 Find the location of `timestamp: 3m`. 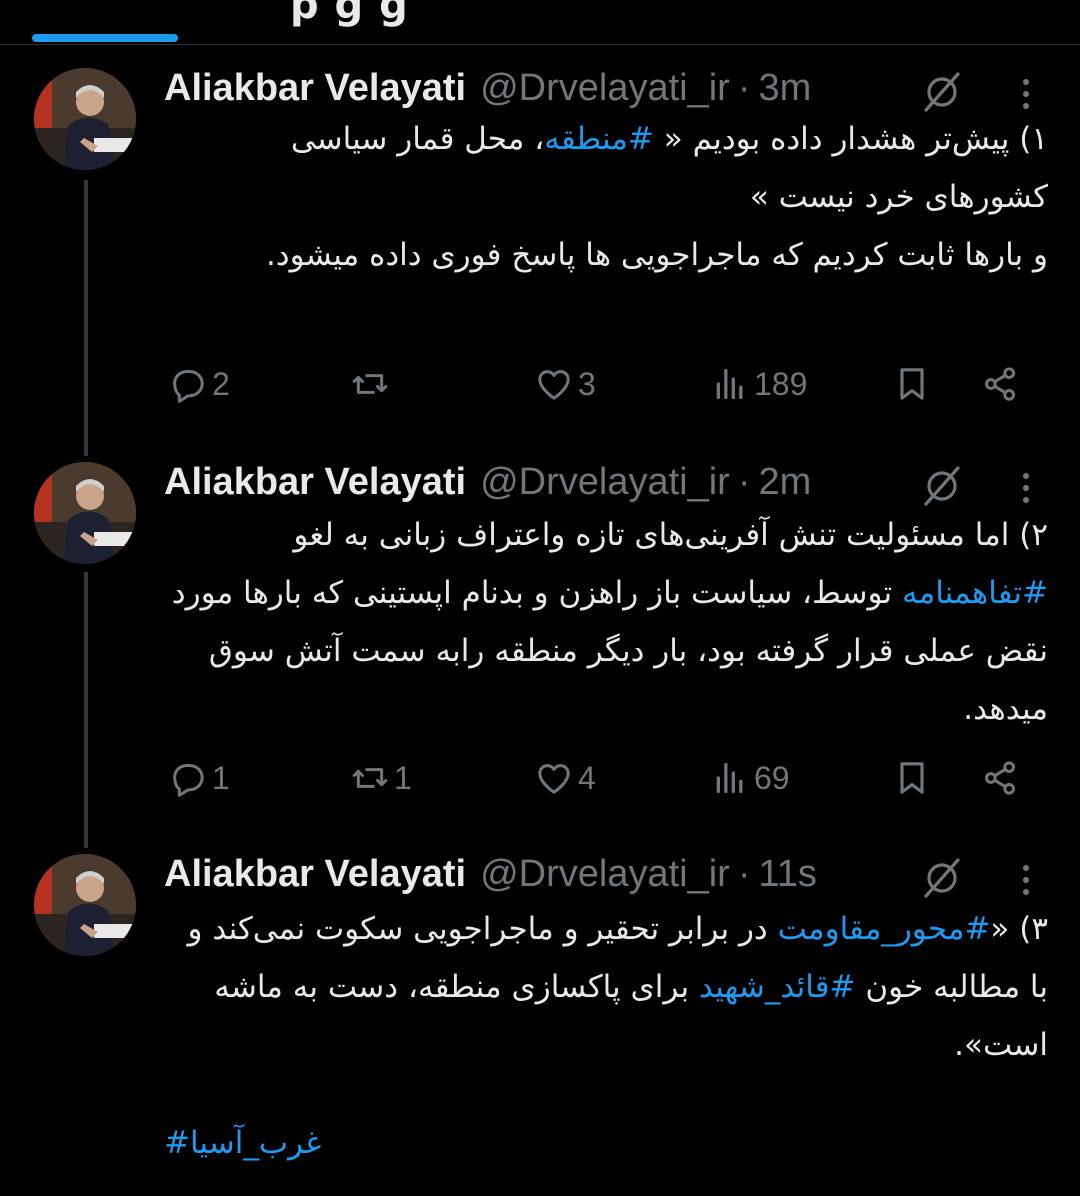

timestamp: 3m is located at coordinates (784, 88).